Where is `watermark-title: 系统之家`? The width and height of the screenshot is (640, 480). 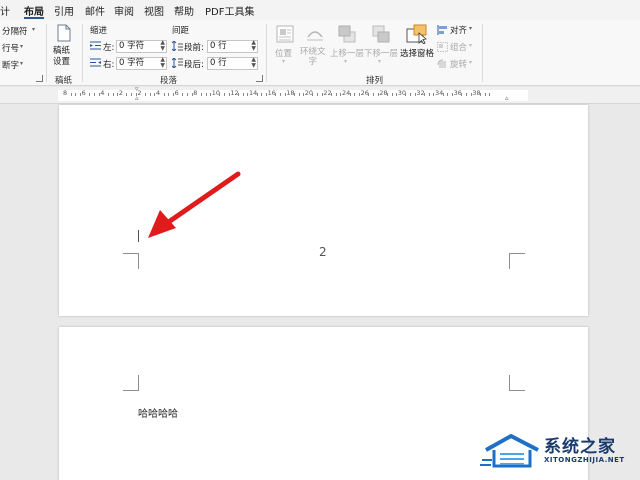
watermark-title: 系统之家 is located at coordinates (580, 447).